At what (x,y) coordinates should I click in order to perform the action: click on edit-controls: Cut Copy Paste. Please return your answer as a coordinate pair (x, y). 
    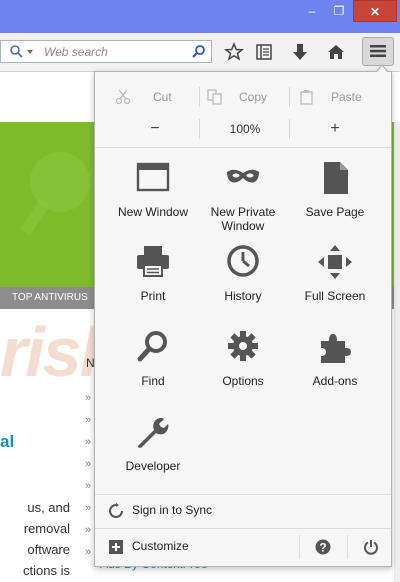
    Looking at the image, I should click on (243, 97).